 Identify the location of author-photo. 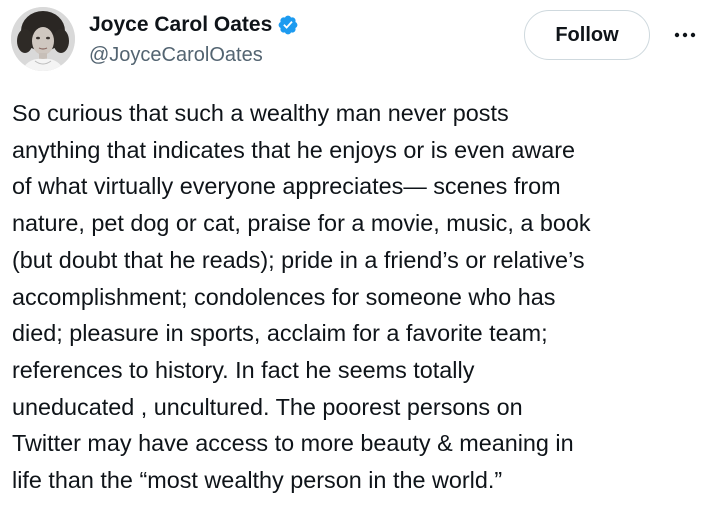
(43, 39).